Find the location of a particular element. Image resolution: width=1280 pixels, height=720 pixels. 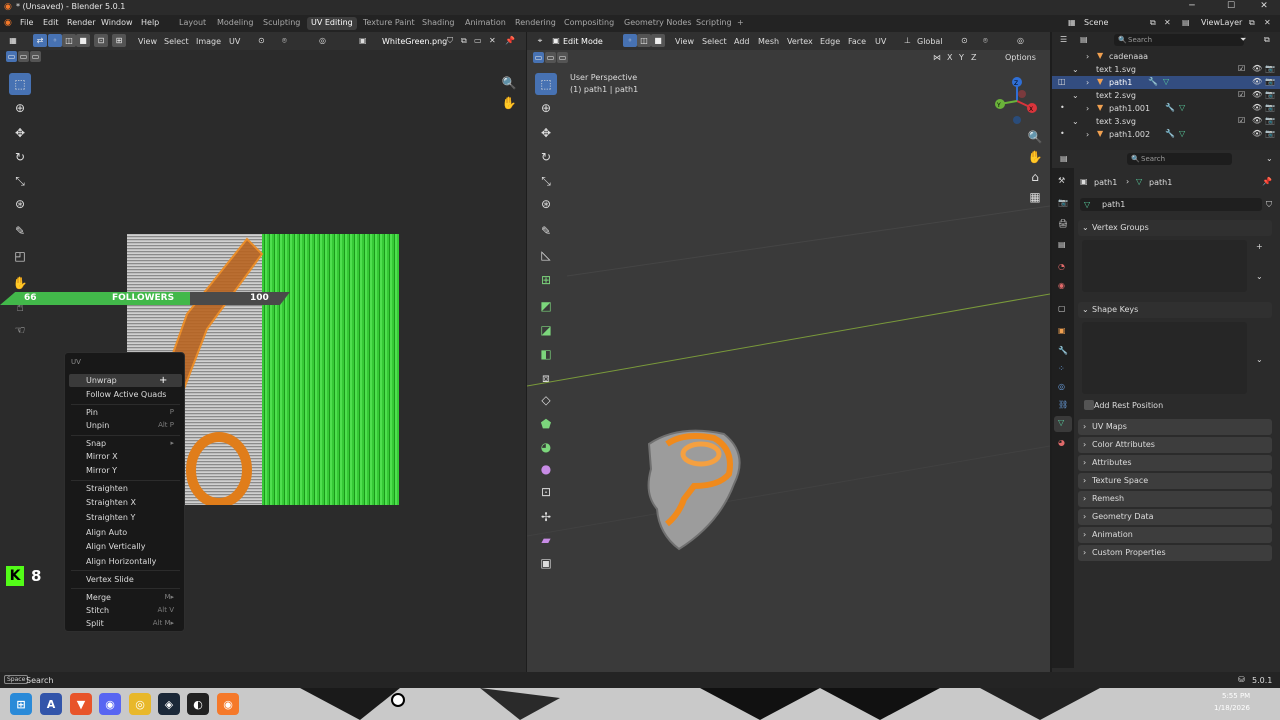

image-browse-icon: ▣ is located at coordinates (363, 40).